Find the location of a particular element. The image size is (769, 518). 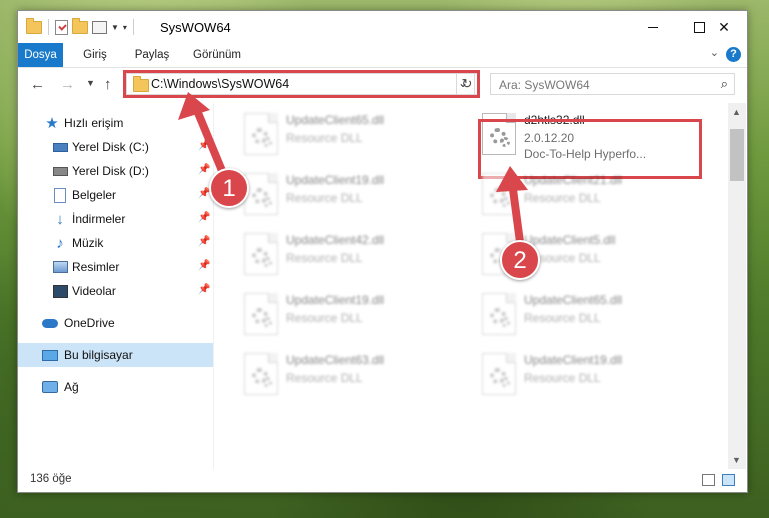

file-name: UpdateClient21.dll is located at coordinates (573, 180).